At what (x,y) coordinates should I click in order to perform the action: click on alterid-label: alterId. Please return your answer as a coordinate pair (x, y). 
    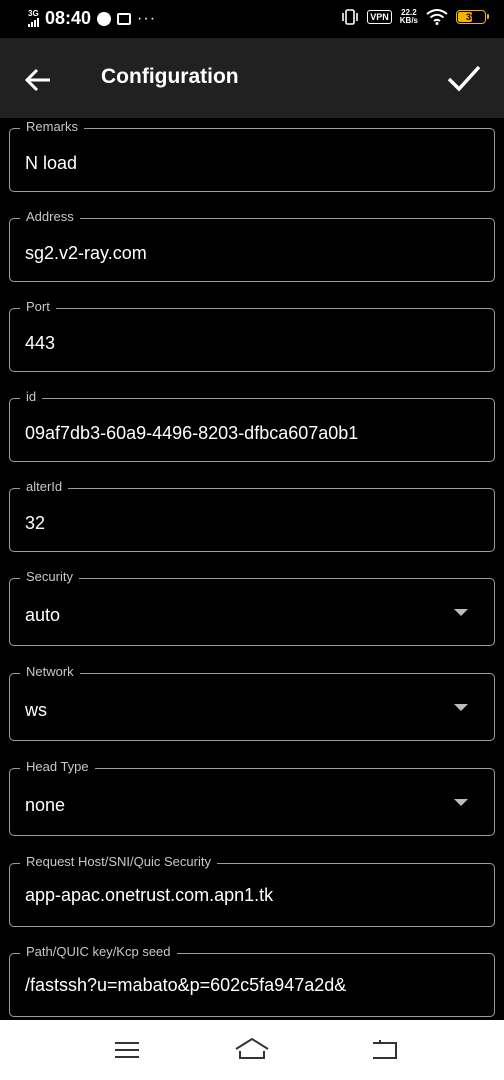
    Looking at the image, I should click on (44, 487).